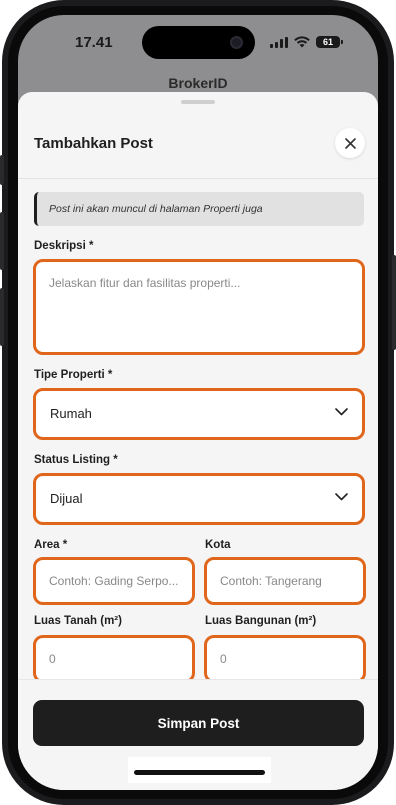  I want to click on bottom-action-bar: Simpan Post, so click(198, 734).